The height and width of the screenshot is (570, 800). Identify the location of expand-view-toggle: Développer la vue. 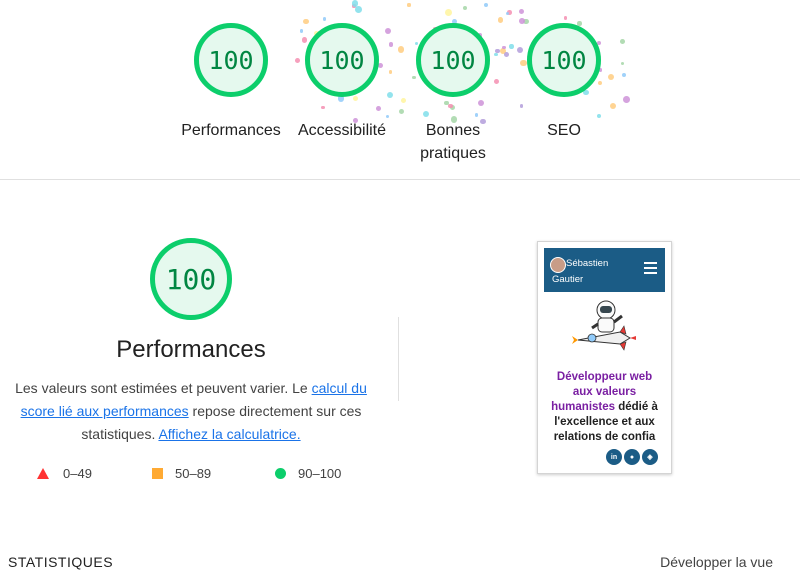
(716, 562).